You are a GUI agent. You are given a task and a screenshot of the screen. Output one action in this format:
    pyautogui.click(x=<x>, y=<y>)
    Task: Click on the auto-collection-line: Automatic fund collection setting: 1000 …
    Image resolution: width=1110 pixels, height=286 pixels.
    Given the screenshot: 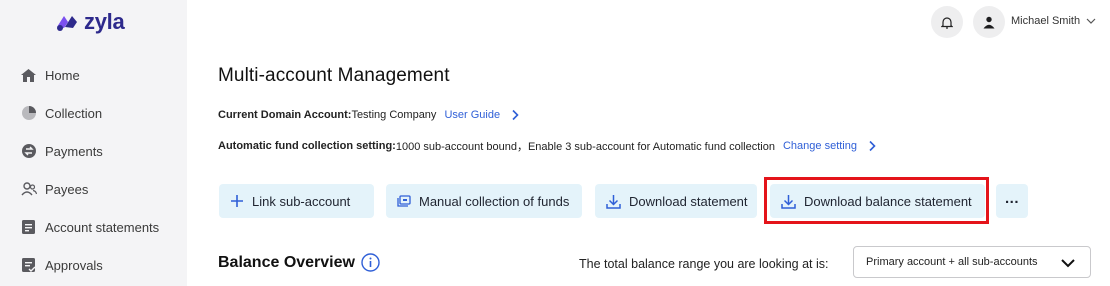 What is the action you would take?
    pyautogui.click(x=547, y=146)
    